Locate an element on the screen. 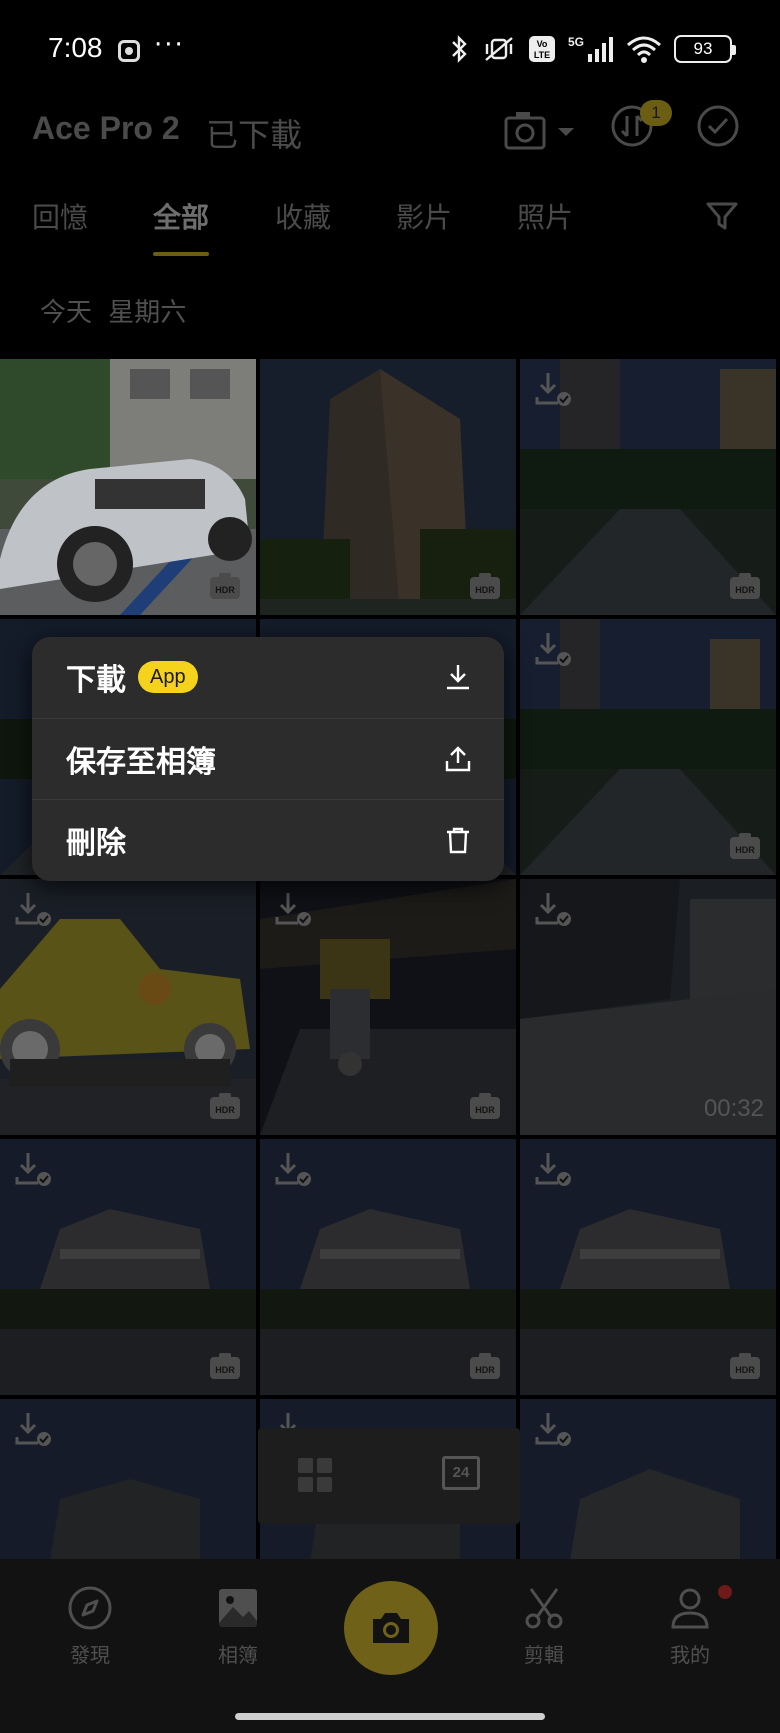 This screenshot has width=780, height=1733. wifi-icon is located at coordinates (644, 49).